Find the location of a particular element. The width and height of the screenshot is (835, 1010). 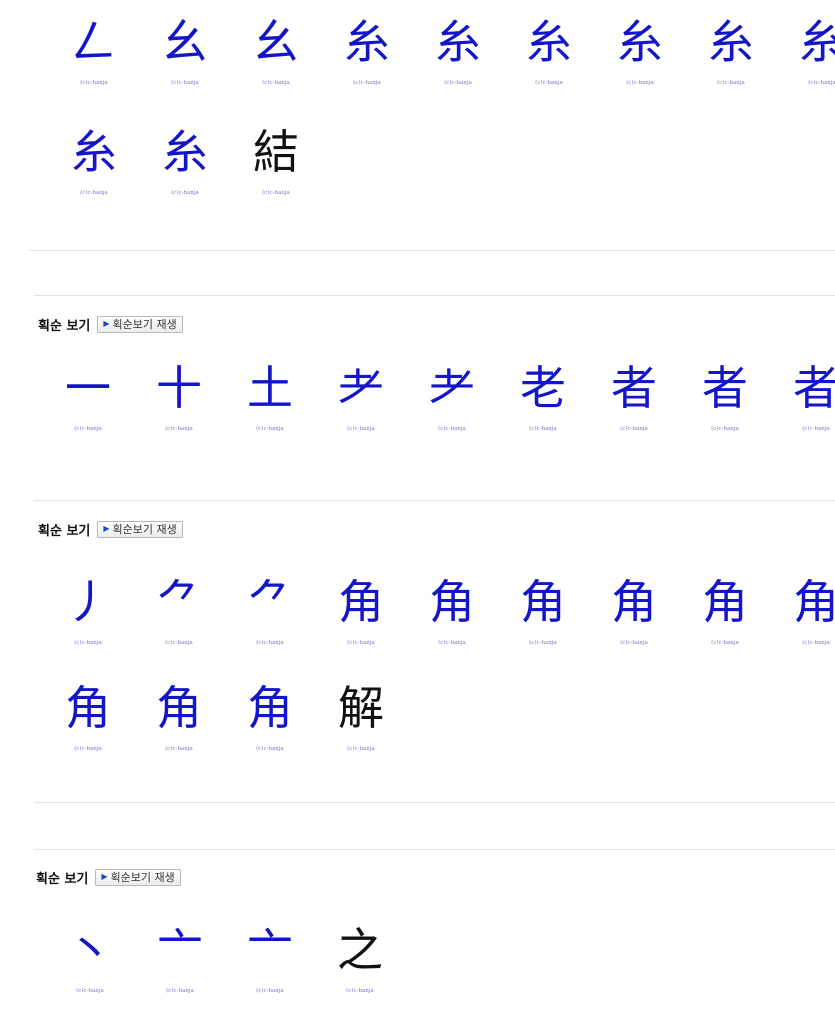

stroke-glyph-complete: 之 is located at coordinates (360, 950).